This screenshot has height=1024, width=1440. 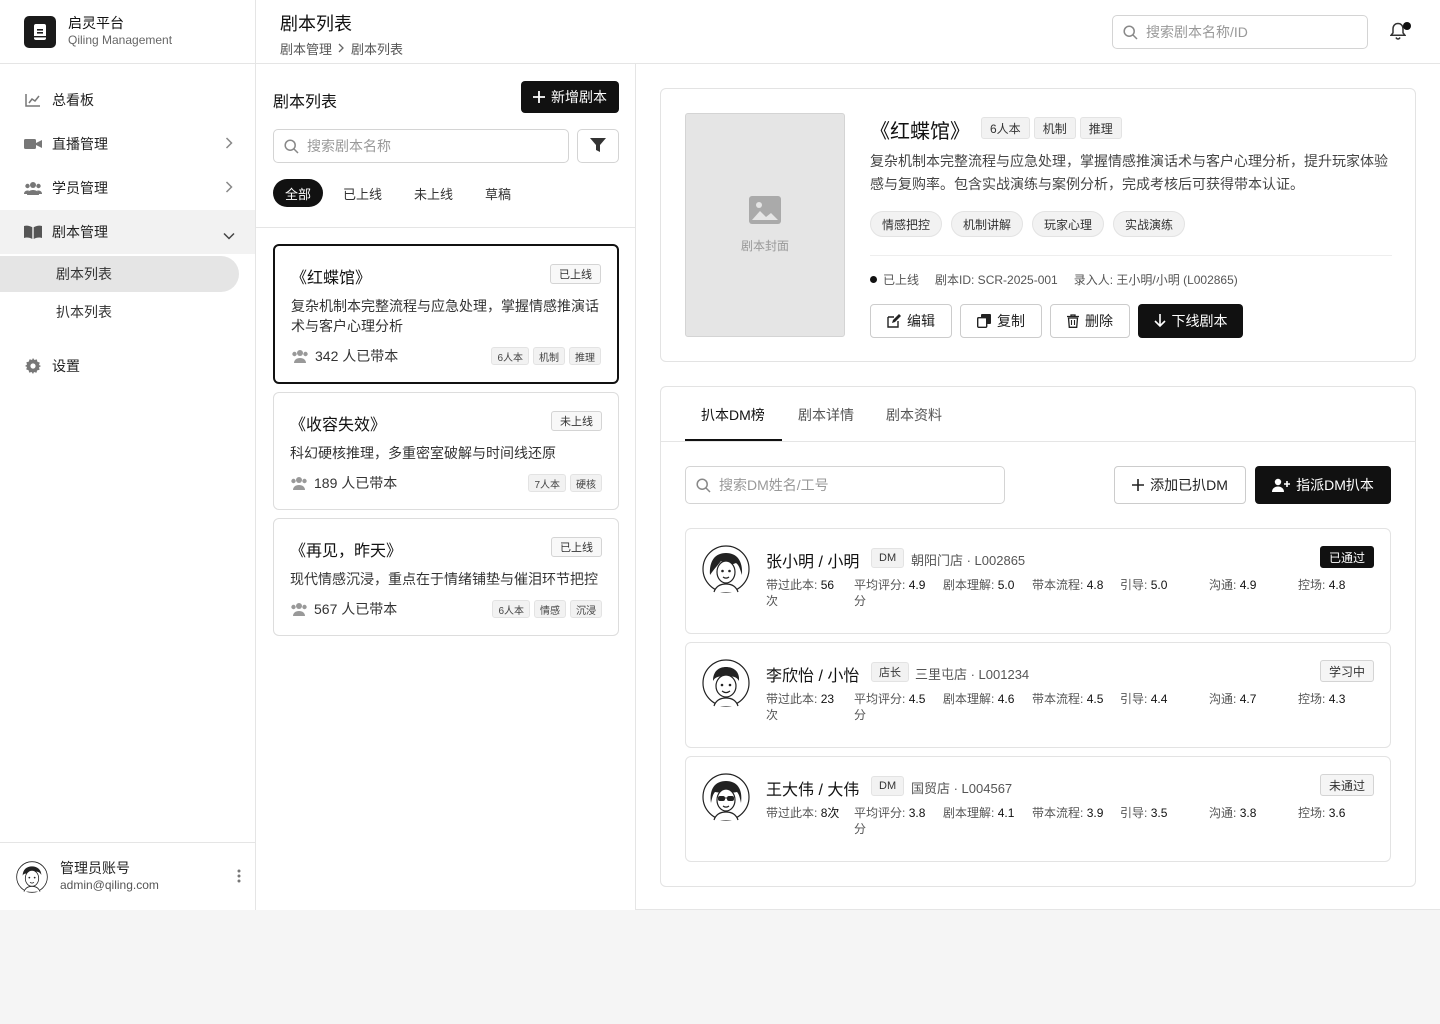 I want to click on stat-communication: 沟通: 4.7, so click(x=1233, y=699).